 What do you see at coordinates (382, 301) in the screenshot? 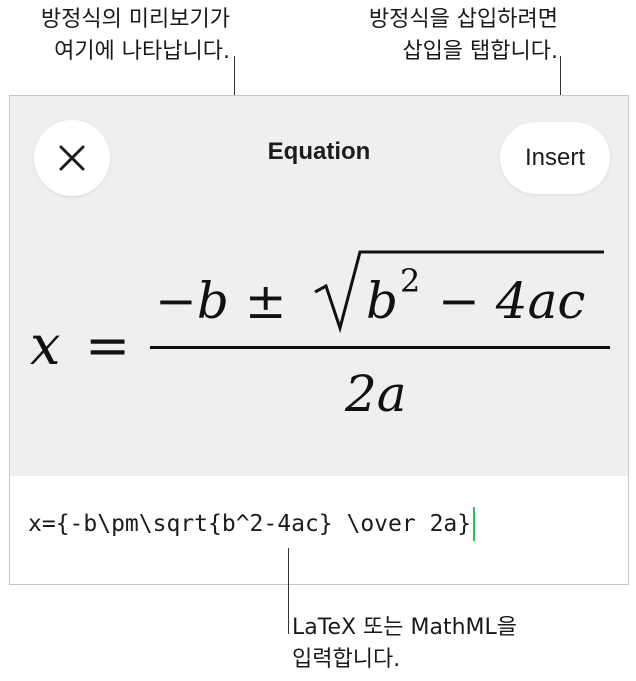
I see `formula-radicand-base: b` at bounding box center [382, 301].